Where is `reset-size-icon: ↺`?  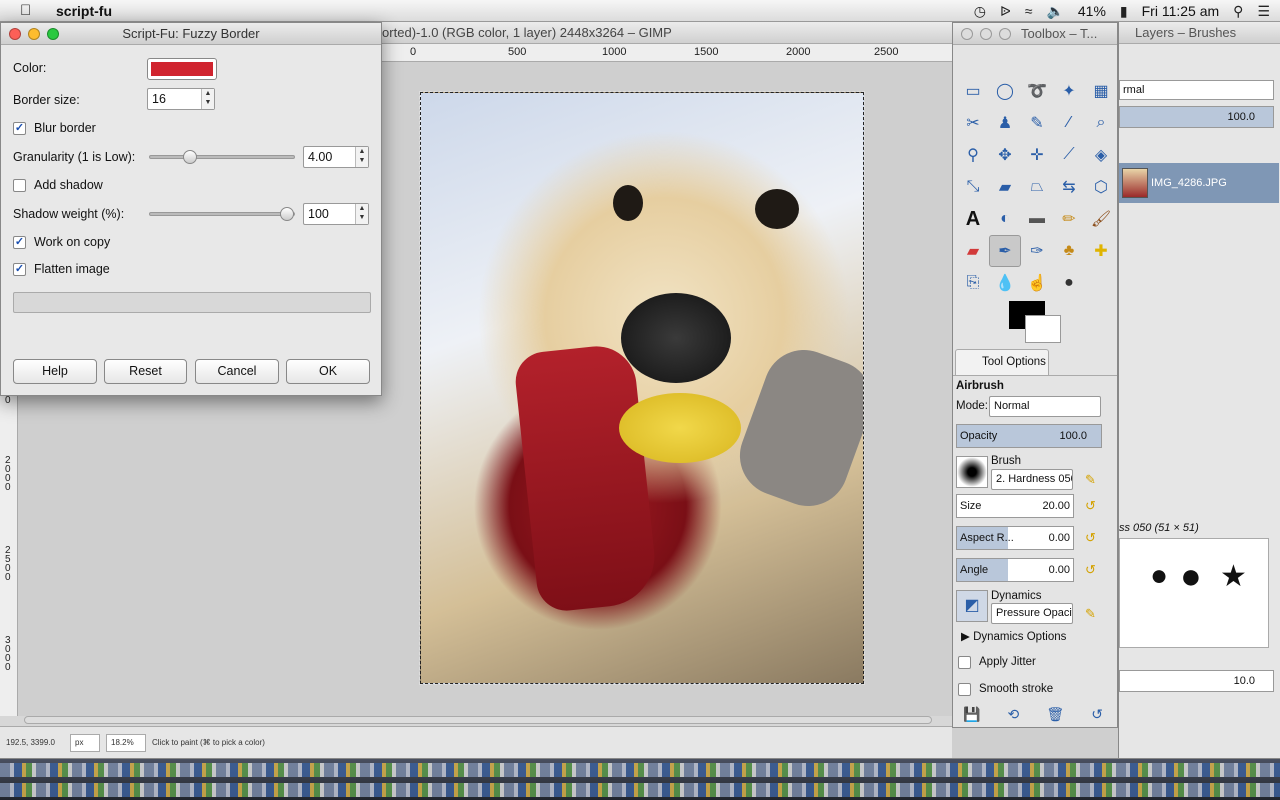 reset-size-icon: ↺ is located at coordinates (1090, 506).